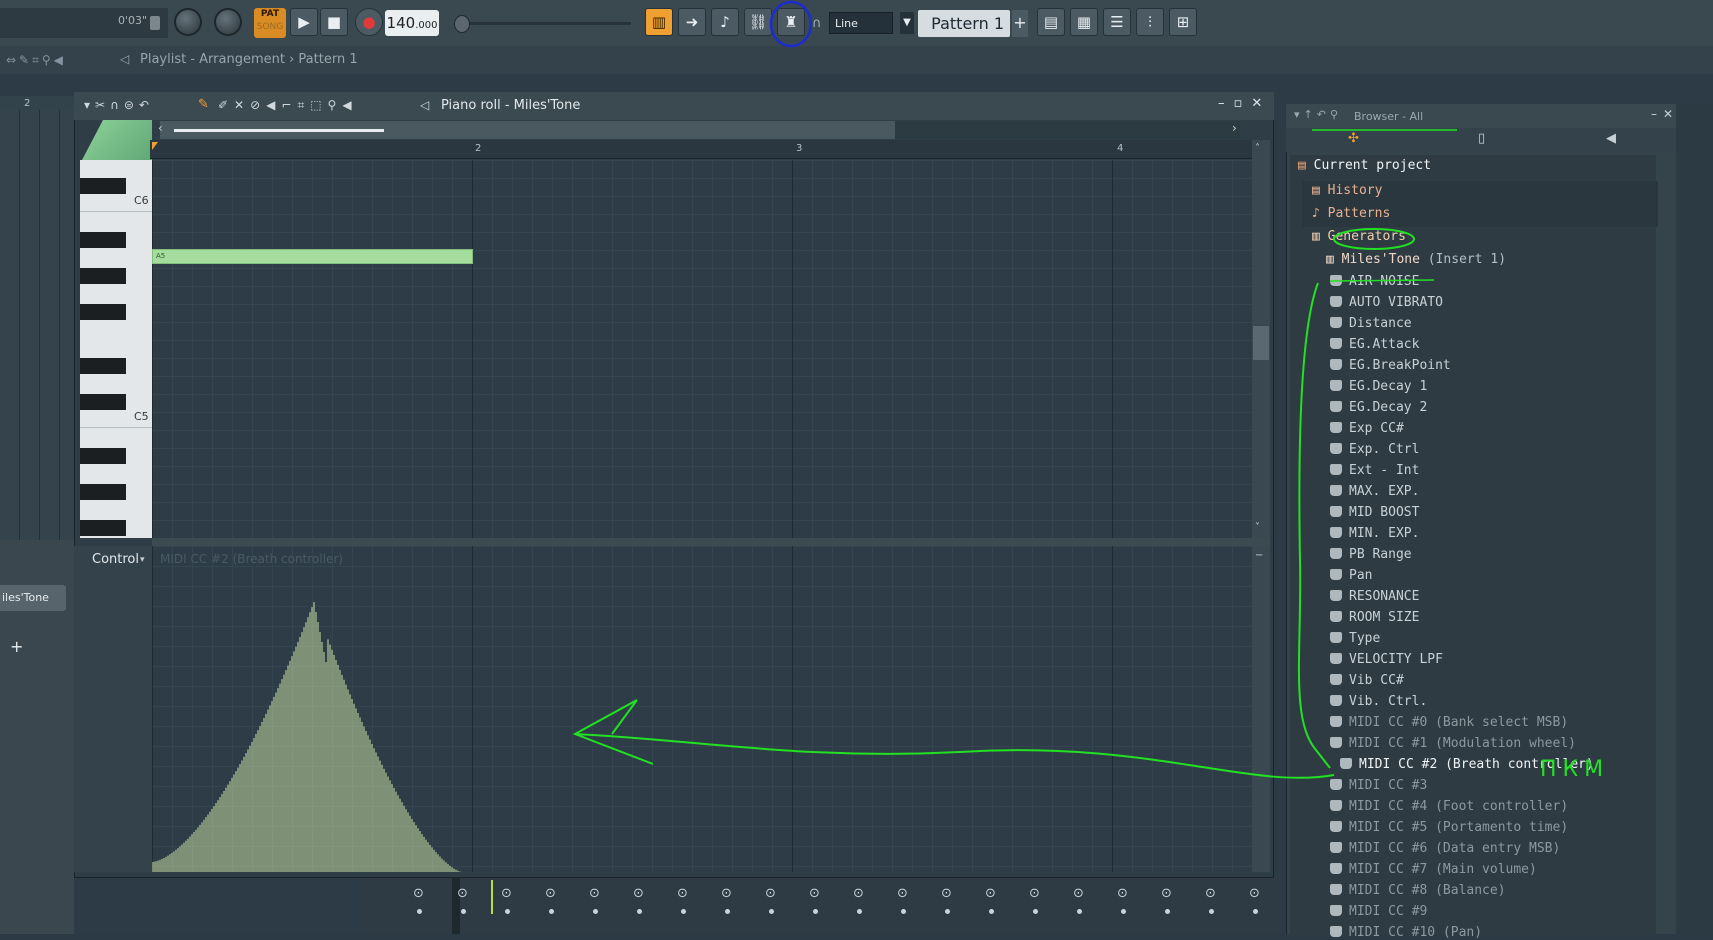 The height and width of the screenshot is (940, 1713). I want to click on midi-cc-item: MIDI CC #4 (Foot controller), so click(1449, 806).